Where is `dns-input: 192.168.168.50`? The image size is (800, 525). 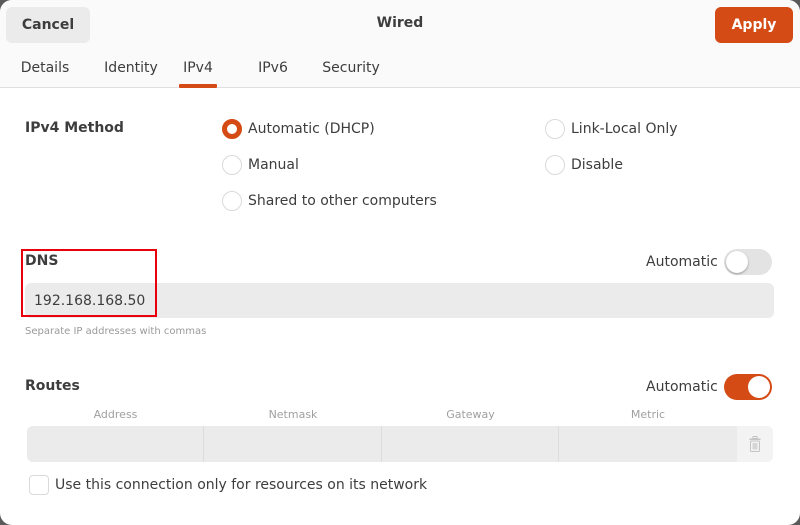
dns-input: 192.168.168.50 is located at coordinates (399, 300).